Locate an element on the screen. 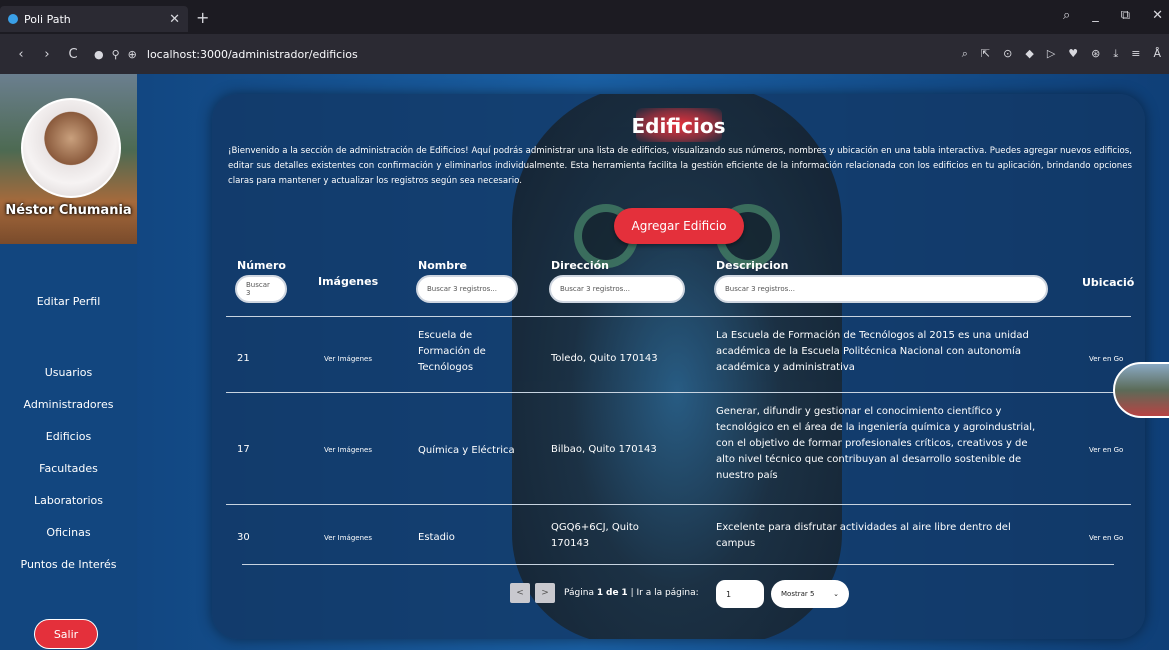  cell-nombre: Estadio is located at coordinates (436, 537).